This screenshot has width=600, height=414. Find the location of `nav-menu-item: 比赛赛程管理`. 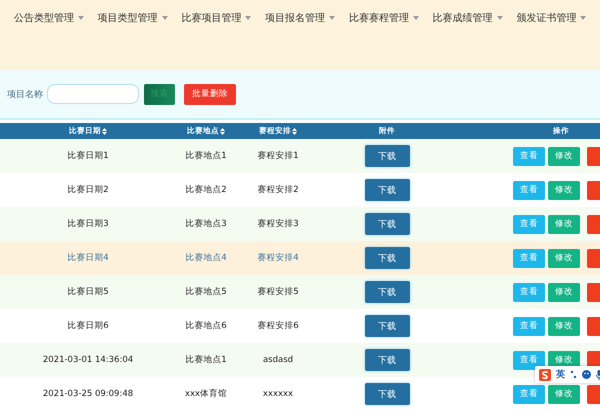

nav-menu-item: 比赛赛程管理 is located at coordinates (390, 18).